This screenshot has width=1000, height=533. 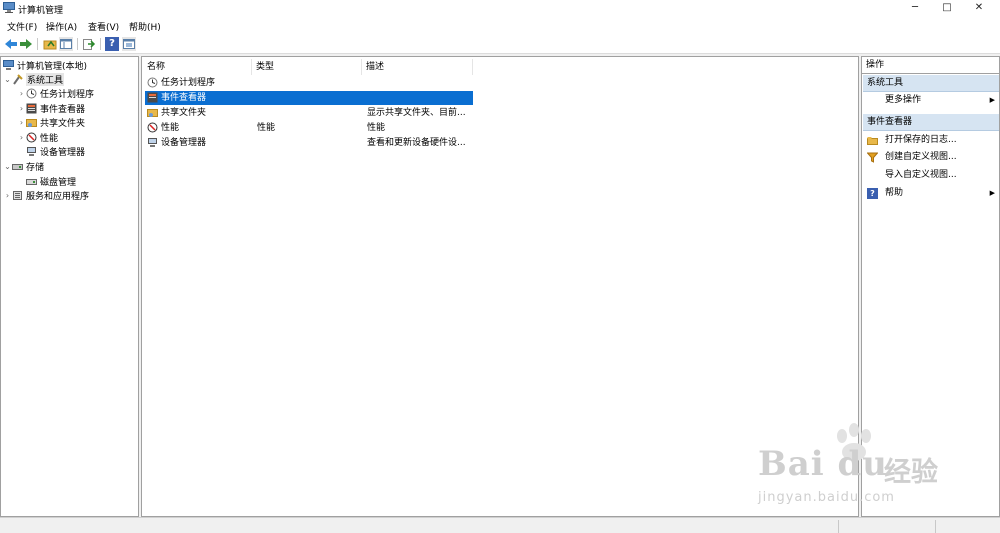 What do you see at coordinates (45, 79) in the screenshot?
I see `tree-system-tools-label: 系统工具` at bounding box center [45, 79].